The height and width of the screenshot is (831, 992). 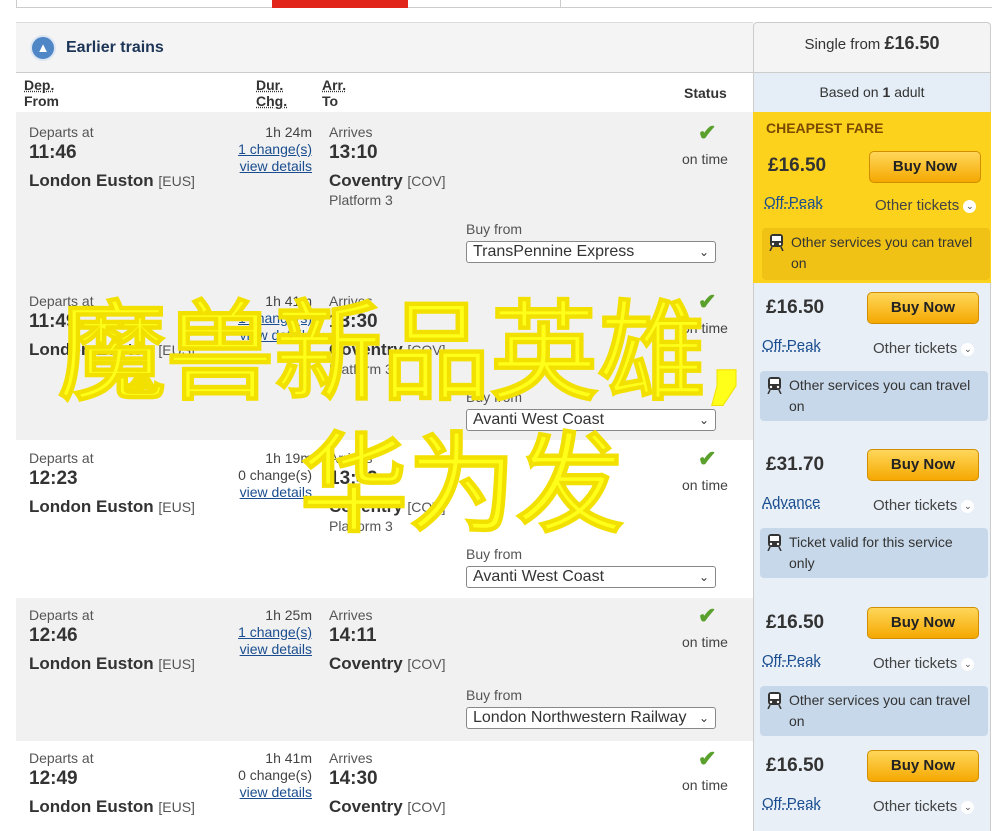 I want to click on operator-value: TransPennine Express, so click(x=554, y=251).